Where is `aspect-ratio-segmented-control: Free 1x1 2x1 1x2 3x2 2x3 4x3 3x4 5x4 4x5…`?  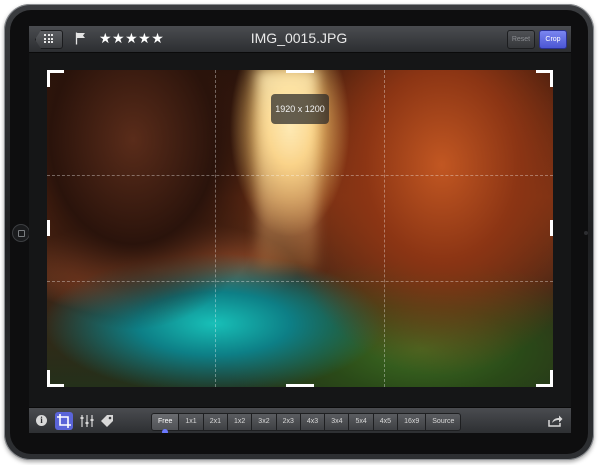 aspect-ratio-segmented-control: Free 1x1 2x1 1x2 3x2 2x3 4x3 3x4 5x4 4x5… is located at coordinates (306, 423).